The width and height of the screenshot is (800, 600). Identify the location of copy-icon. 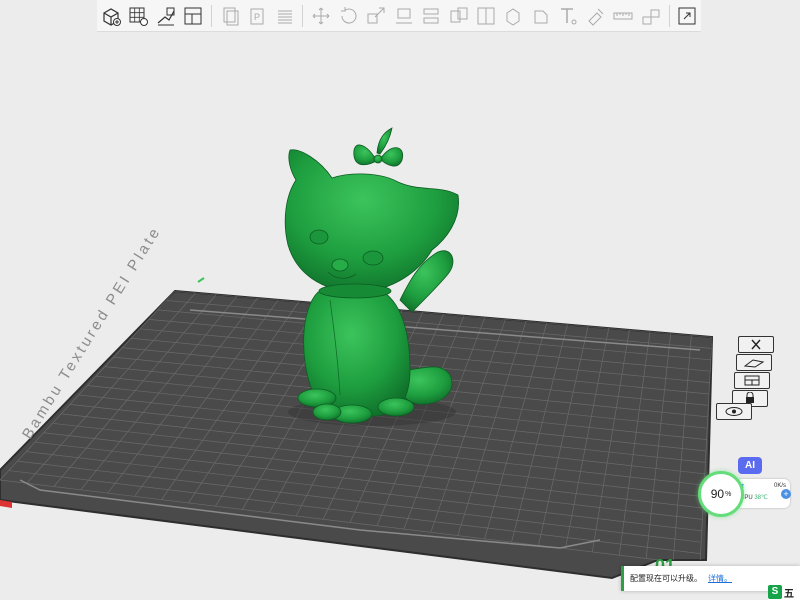
(231, 16).